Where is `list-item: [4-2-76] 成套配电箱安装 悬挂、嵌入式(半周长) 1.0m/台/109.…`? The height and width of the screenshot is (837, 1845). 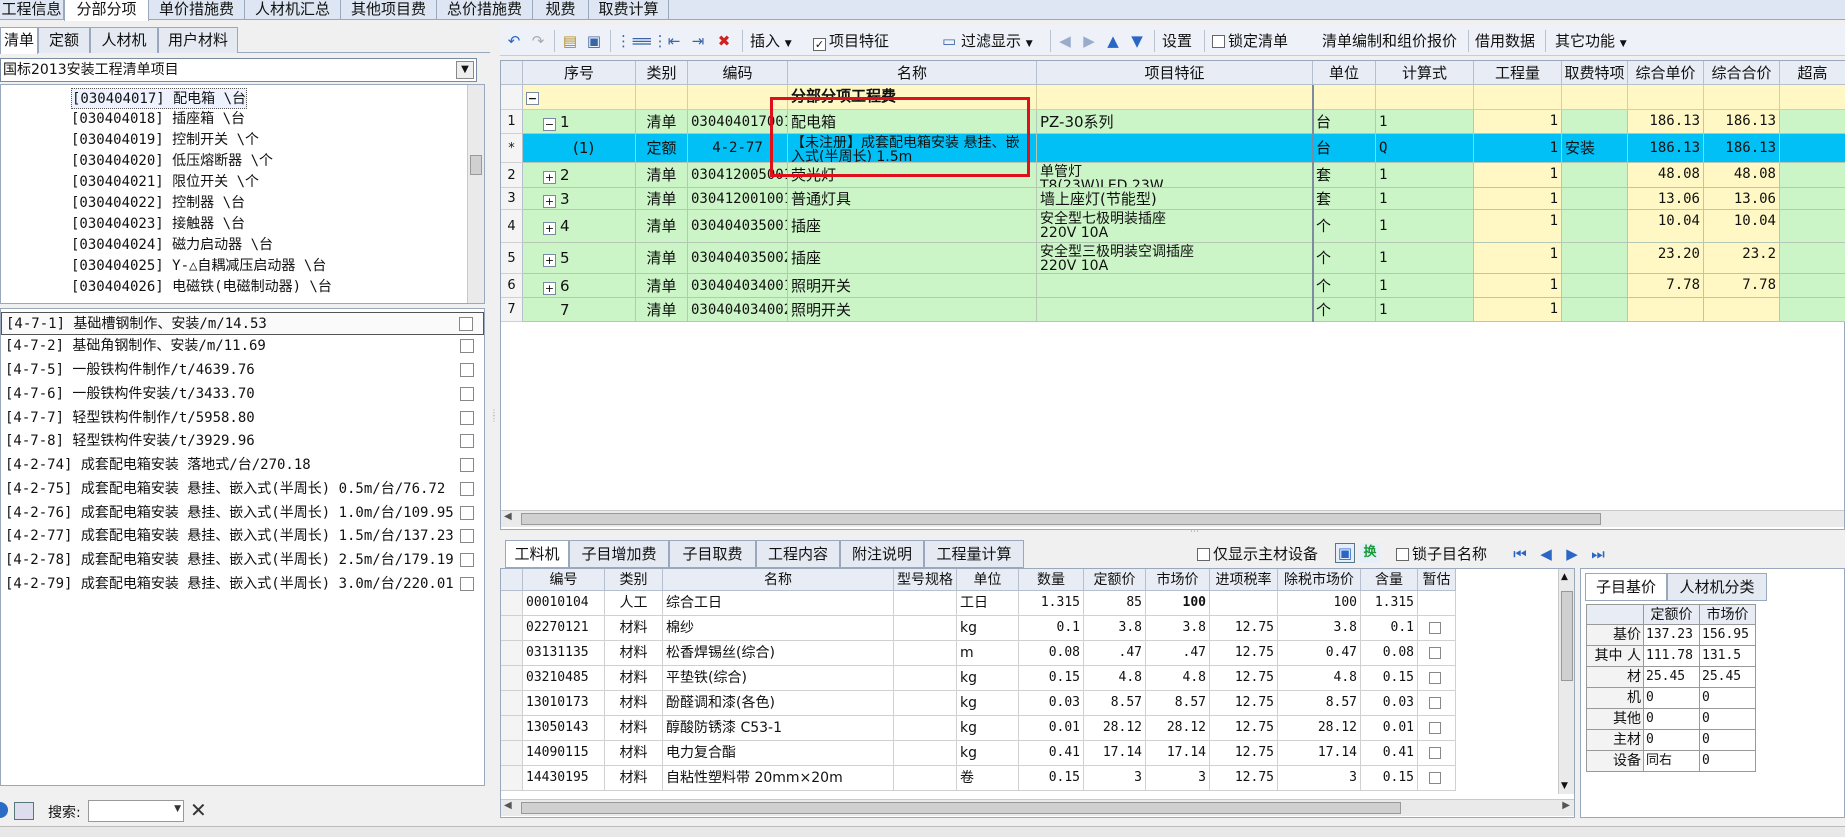
list-item: [4-2-76] 成套配电箱安装 悬挂、嵌入式(半周长) 1.0m/台/109.… is located at coordinates (242, 513).